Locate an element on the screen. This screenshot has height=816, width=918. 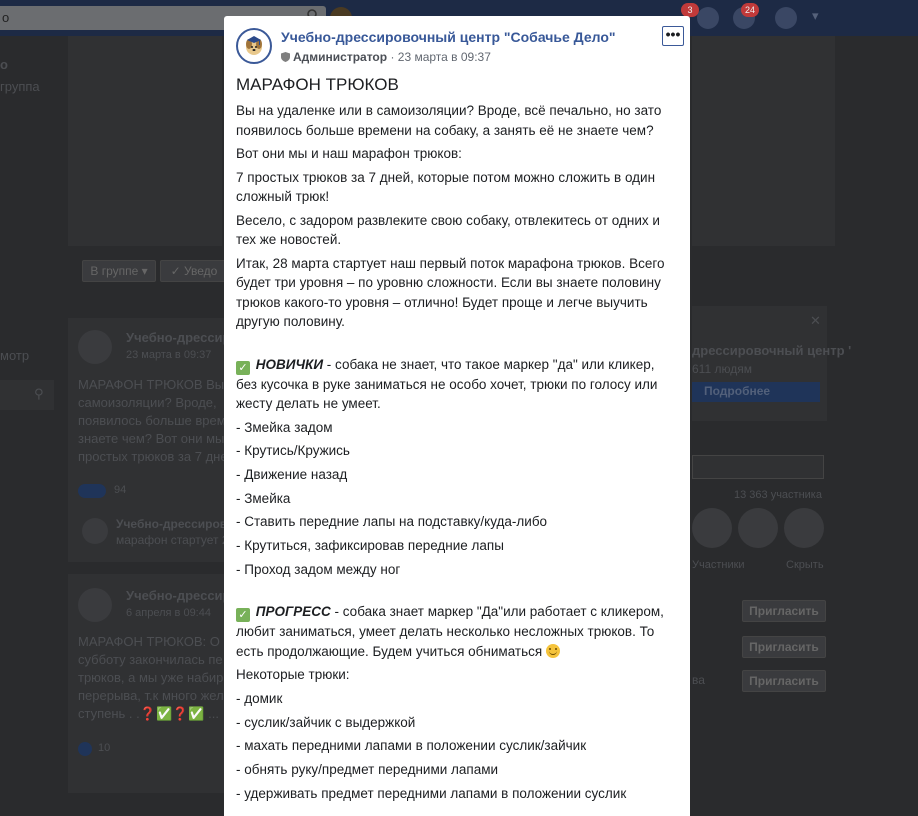
reactions-count: 10 is located at coordinates (104, 748).